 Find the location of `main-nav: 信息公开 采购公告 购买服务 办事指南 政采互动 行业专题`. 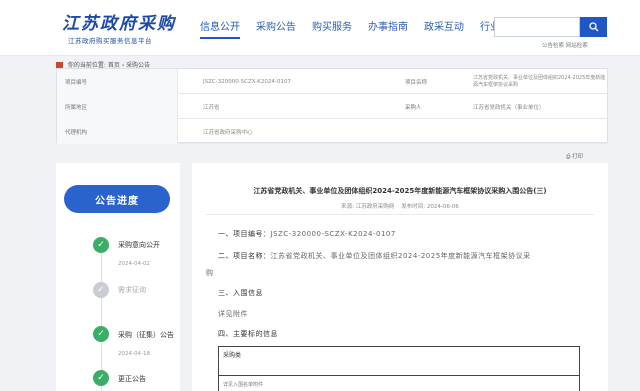

main-nav: 信息公开 采购公告 购买服务 办事指南 政采互动 行业专题 is located at coordinates (368, 28).